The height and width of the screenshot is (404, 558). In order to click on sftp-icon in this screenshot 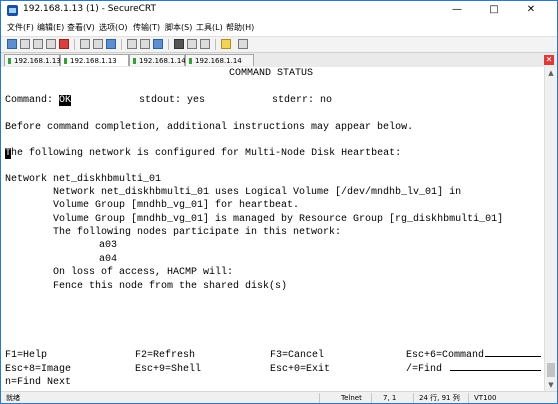, I will do `click(158, 44)`.